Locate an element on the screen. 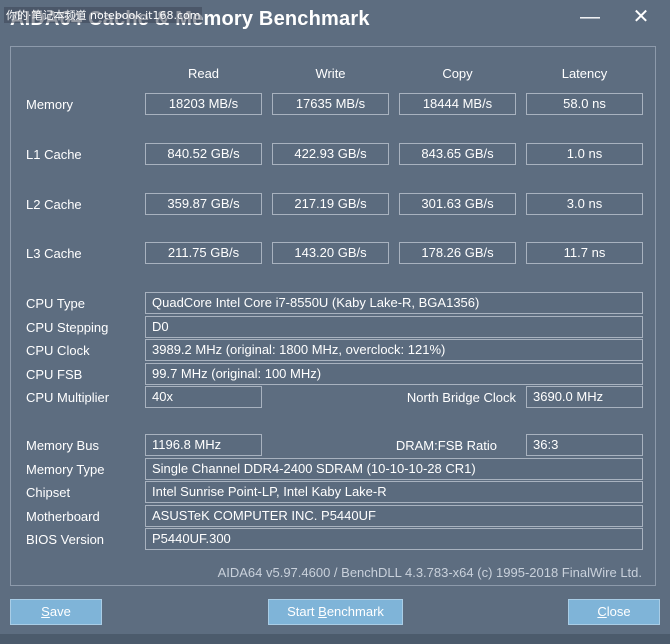  memory-type-label: Memory Type is located at coordinates (65, 469).